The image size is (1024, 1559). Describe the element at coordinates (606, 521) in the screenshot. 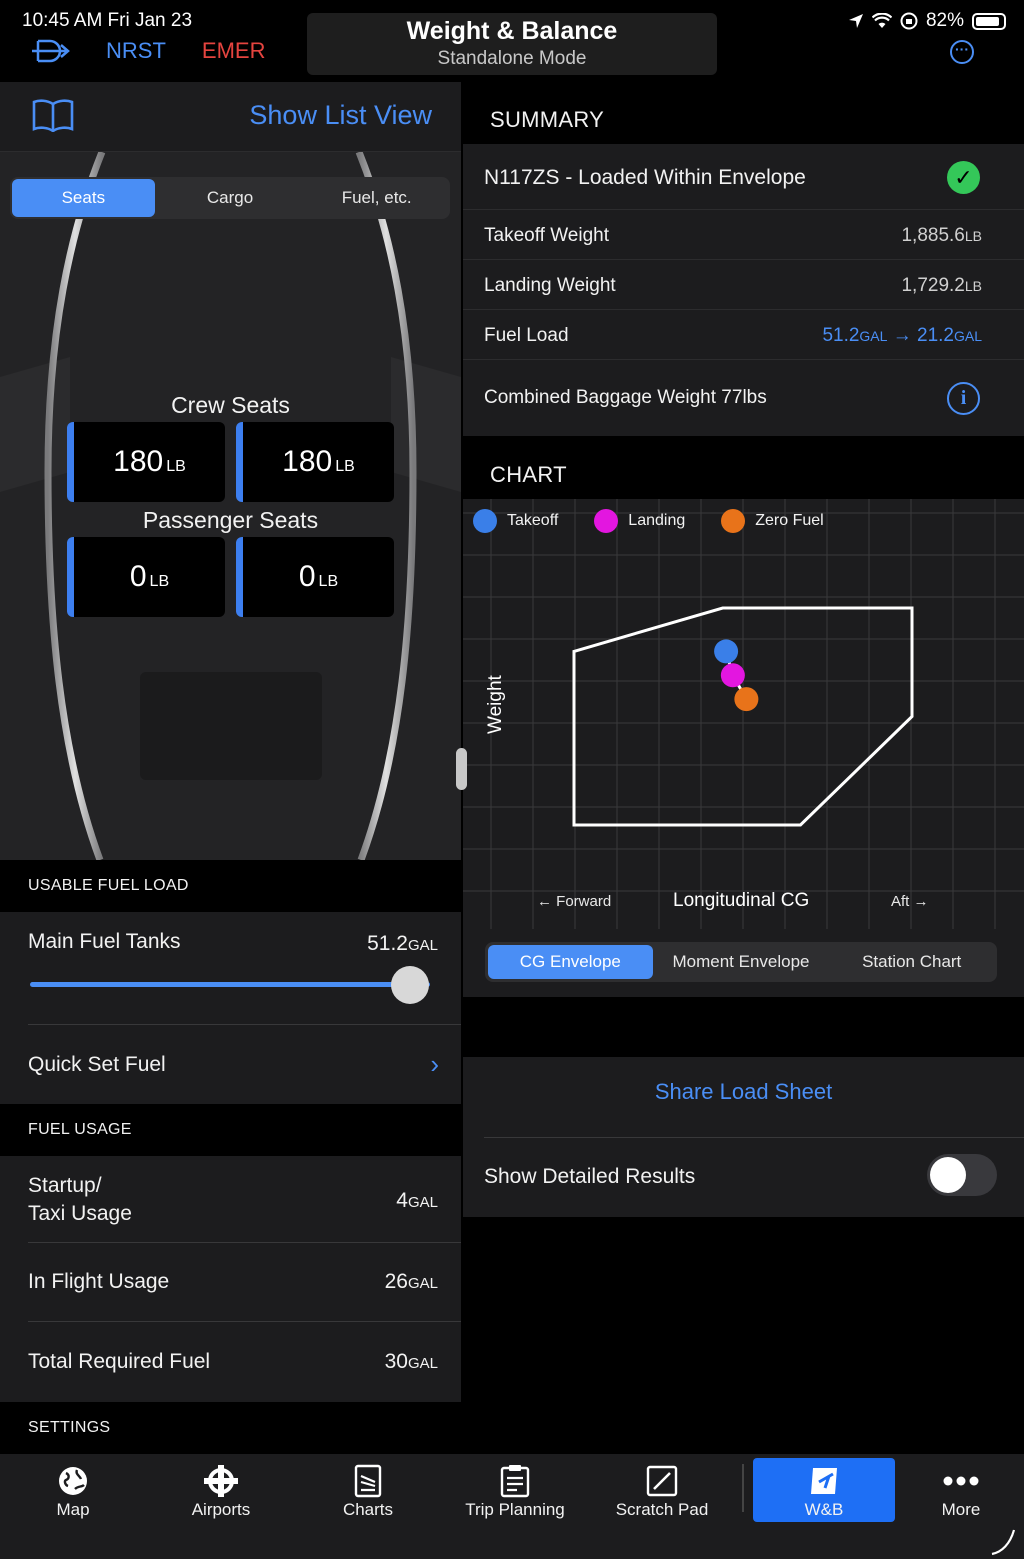

I see `legend-dot-landing` at that location.